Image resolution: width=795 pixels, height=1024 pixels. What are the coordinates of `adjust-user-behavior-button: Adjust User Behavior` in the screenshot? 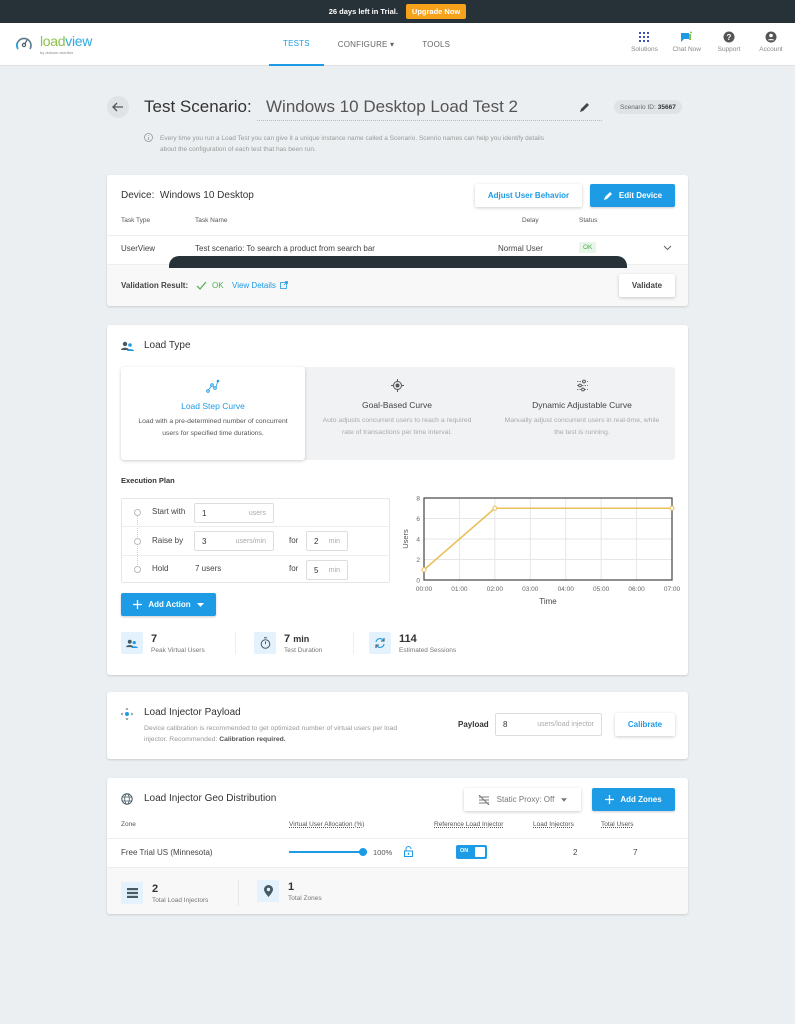 It's located at (528, 195).